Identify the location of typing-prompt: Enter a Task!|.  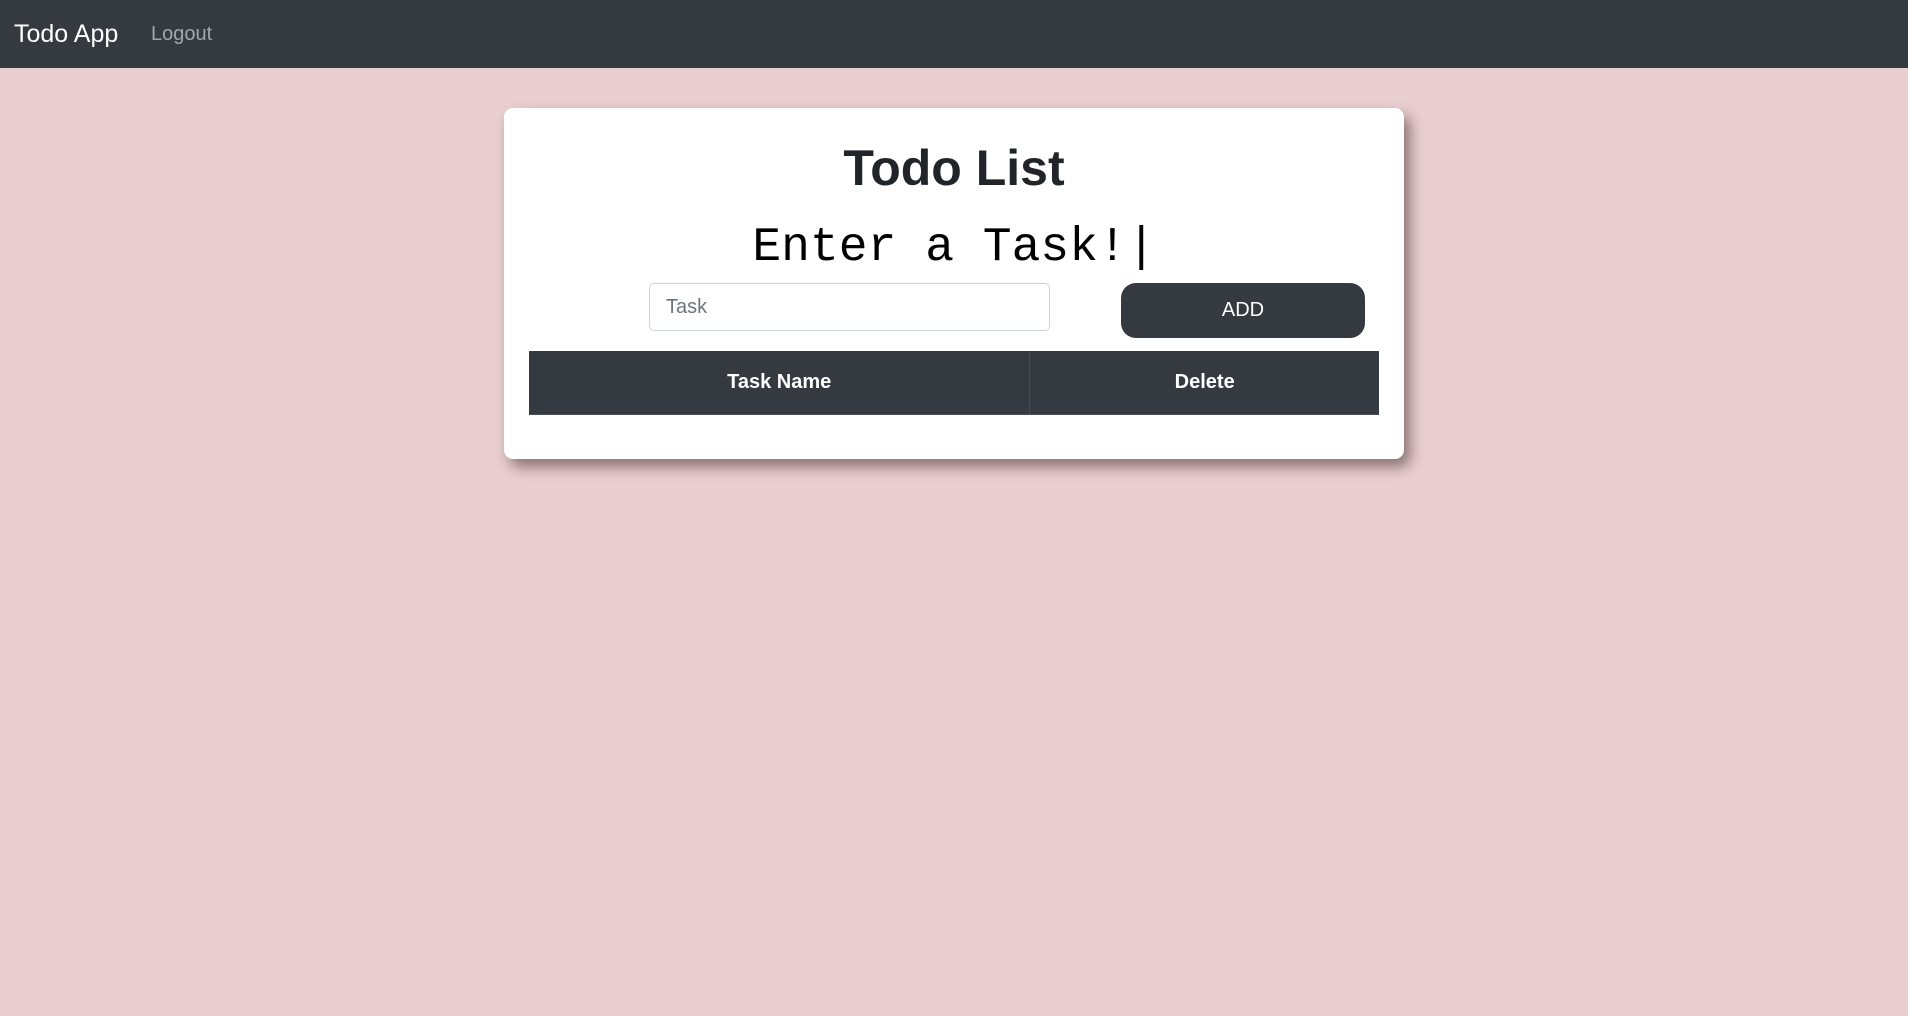
(954, 248).